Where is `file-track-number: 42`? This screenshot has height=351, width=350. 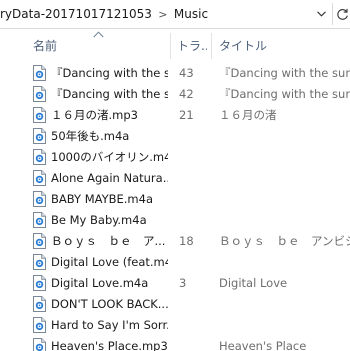
file-track-number: 42 is located at coordinates (186, 94).